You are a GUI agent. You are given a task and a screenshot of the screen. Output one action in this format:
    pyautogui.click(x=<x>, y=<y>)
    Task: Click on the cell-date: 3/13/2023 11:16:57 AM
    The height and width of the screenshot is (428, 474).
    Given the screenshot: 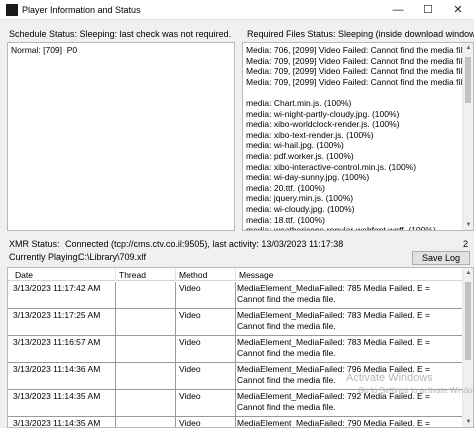 What is the action you would take?
    pyautogui.click(x=57, y=342)
    